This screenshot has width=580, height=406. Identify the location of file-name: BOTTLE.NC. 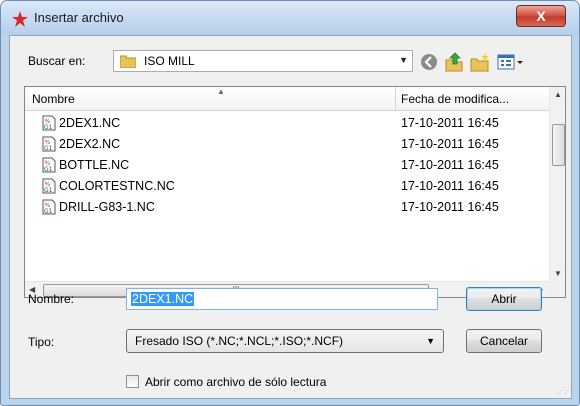
(94, 165).